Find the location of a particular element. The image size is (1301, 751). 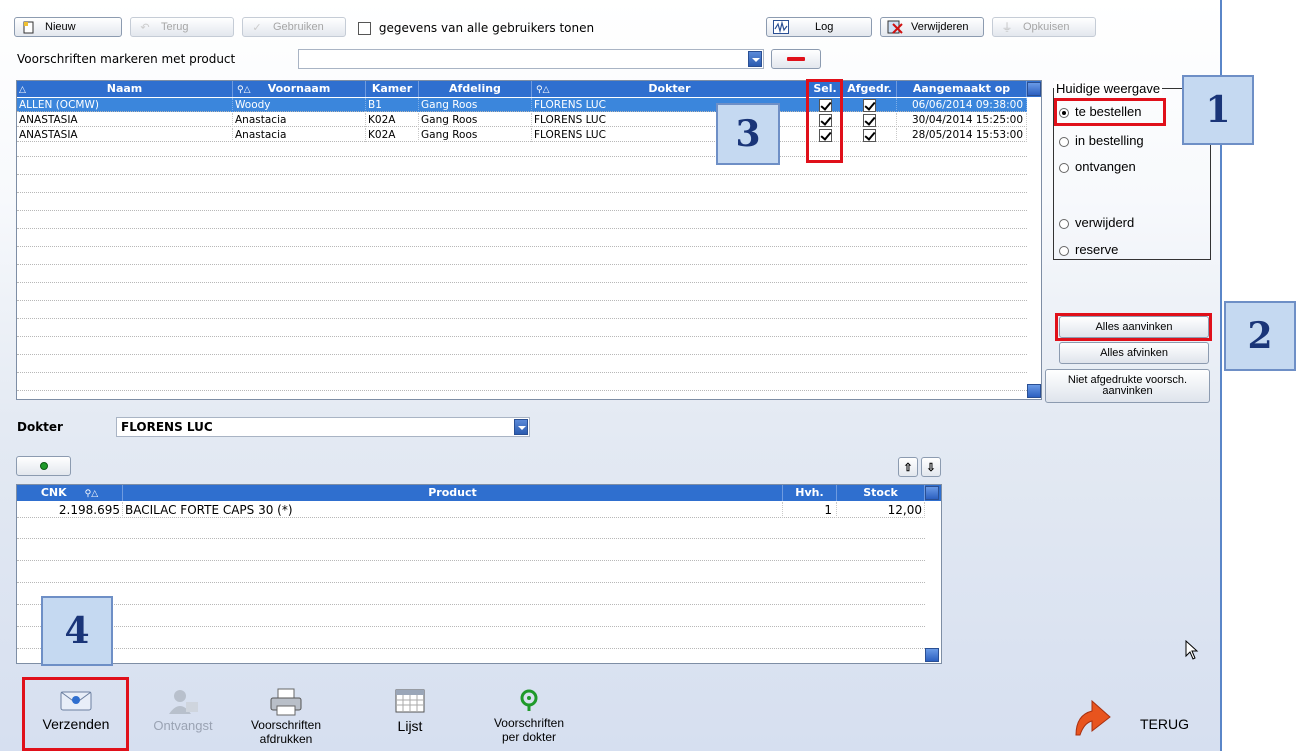

delete-button: Verwijderen is located at coordinates (932, 27).